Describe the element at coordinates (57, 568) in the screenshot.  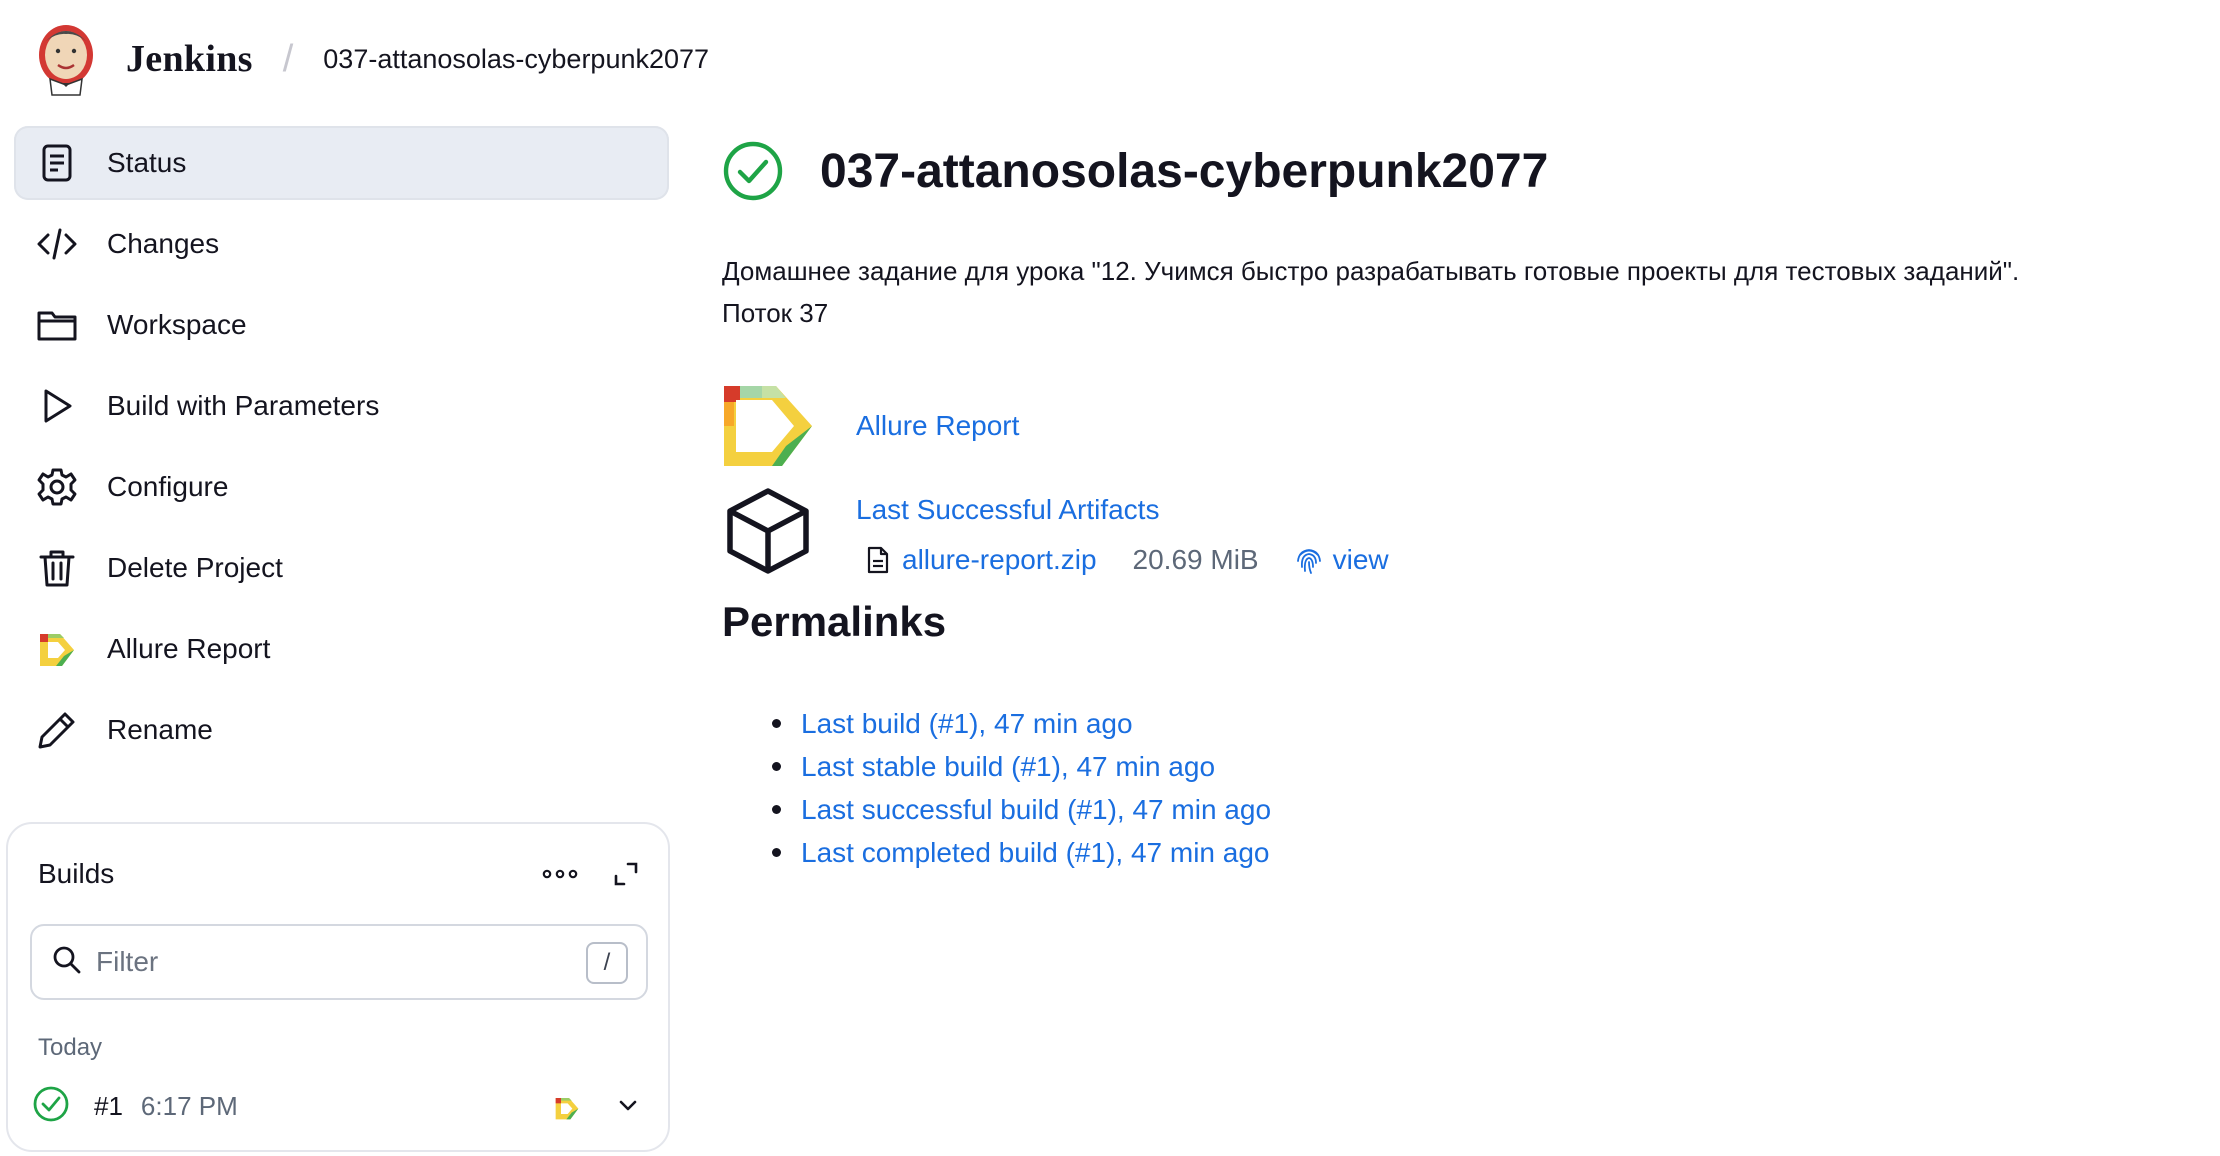
I see `trash-icon` at that location.